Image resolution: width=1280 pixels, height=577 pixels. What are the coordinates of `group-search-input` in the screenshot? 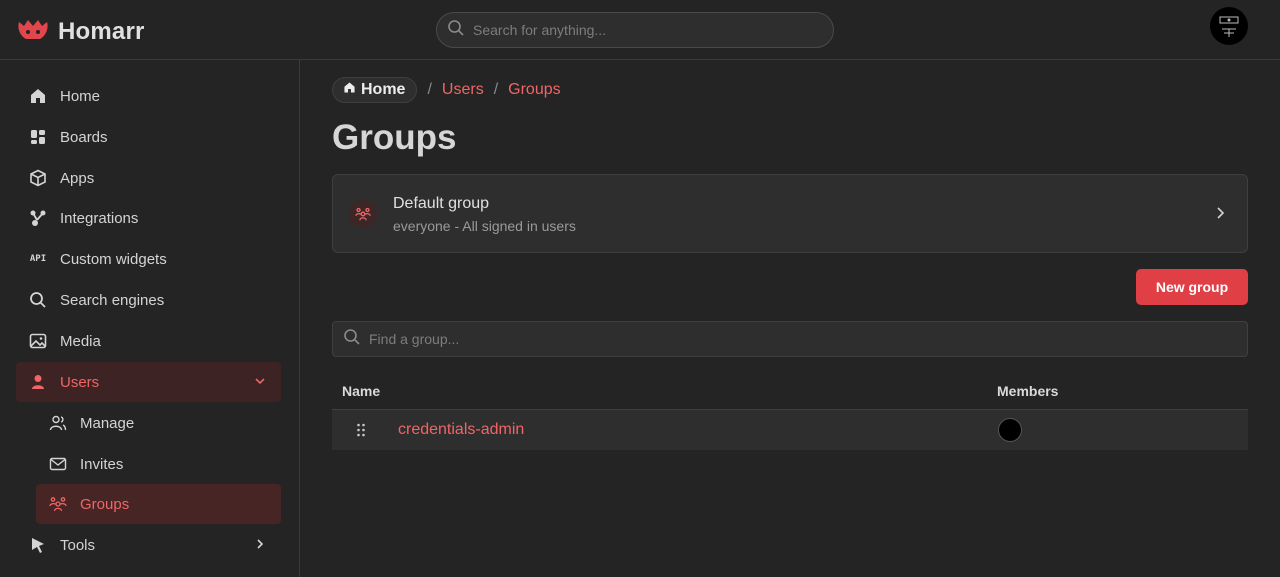 It's located at (808, 339).